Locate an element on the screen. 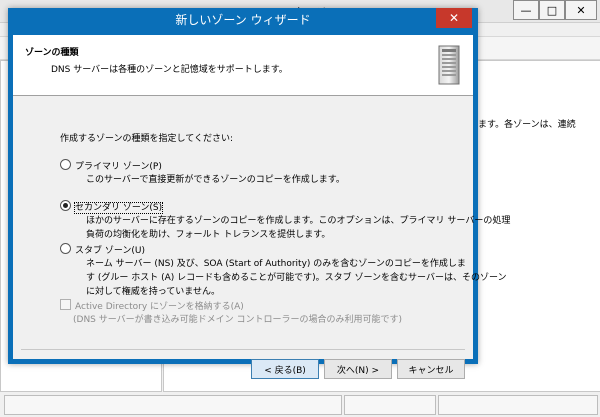 The width and height of the screenshot is (600, 417). cancel-button: キャンセル is located at coordinates (431, 369).